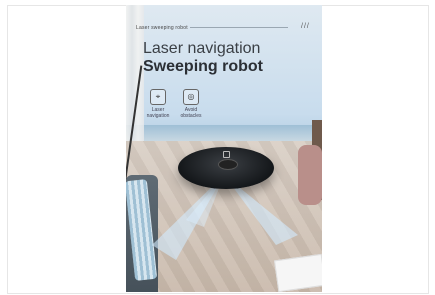 This screenshot has width=435, height=295. Describe the element at coordinates (158, 97) in the screenshot. I see `location-pin-icon: ⌖` at that location.